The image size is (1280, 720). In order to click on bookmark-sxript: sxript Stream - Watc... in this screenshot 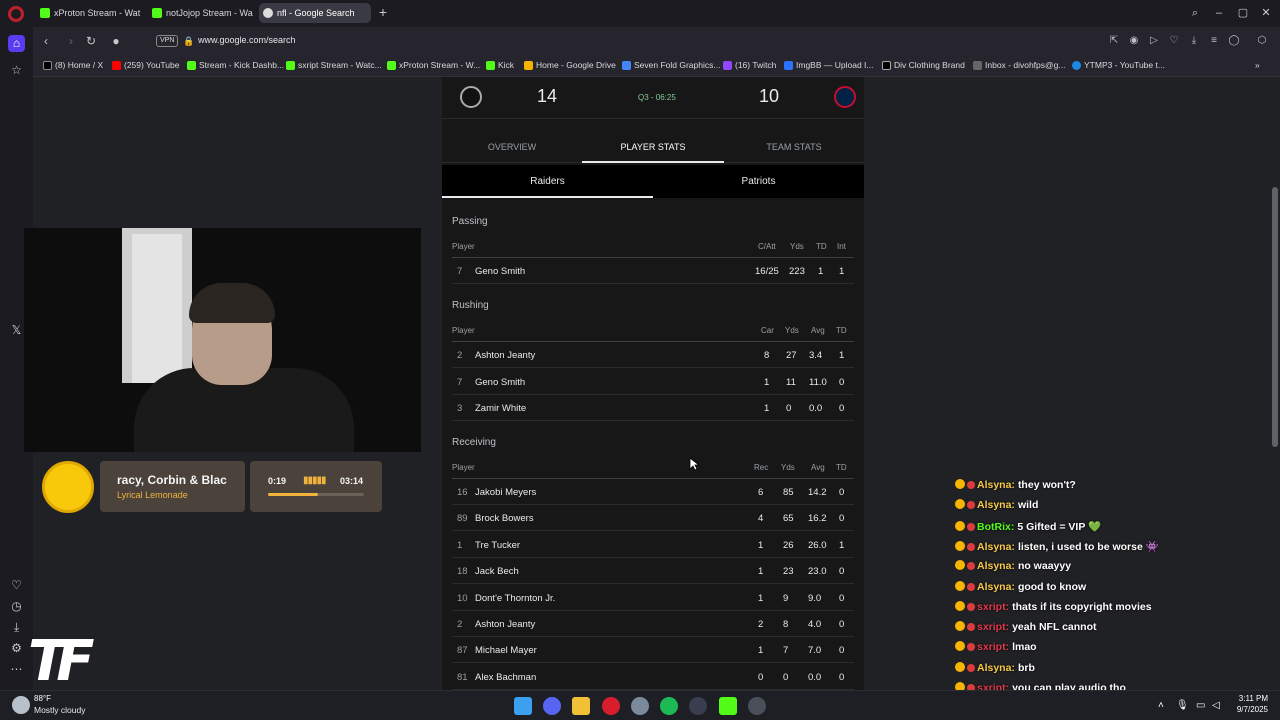, I will do `click(334, 65)`.